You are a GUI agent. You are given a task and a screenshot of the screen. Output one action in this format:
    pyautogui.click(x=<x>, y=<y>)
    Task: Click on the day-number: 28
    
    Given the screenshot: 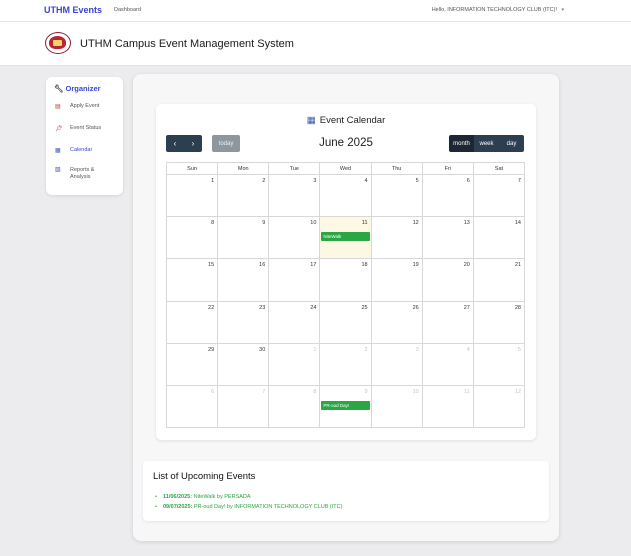 What is the action you would take?
    pyautogui.click(x=517, y=307)
    